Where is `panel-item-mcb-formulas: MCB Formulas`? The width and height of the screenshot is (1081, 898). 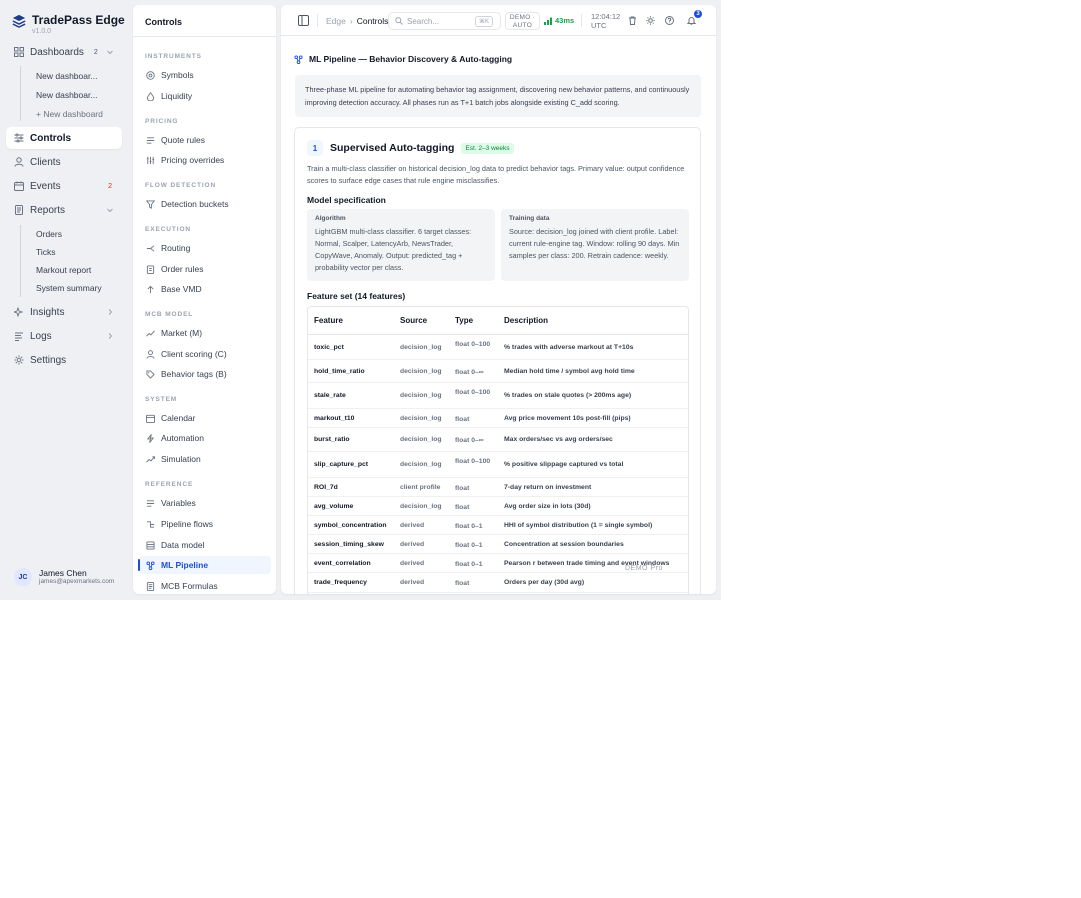
panel-item-mcb-formulas: MCB Formulas is located at coordinates (205, 585).